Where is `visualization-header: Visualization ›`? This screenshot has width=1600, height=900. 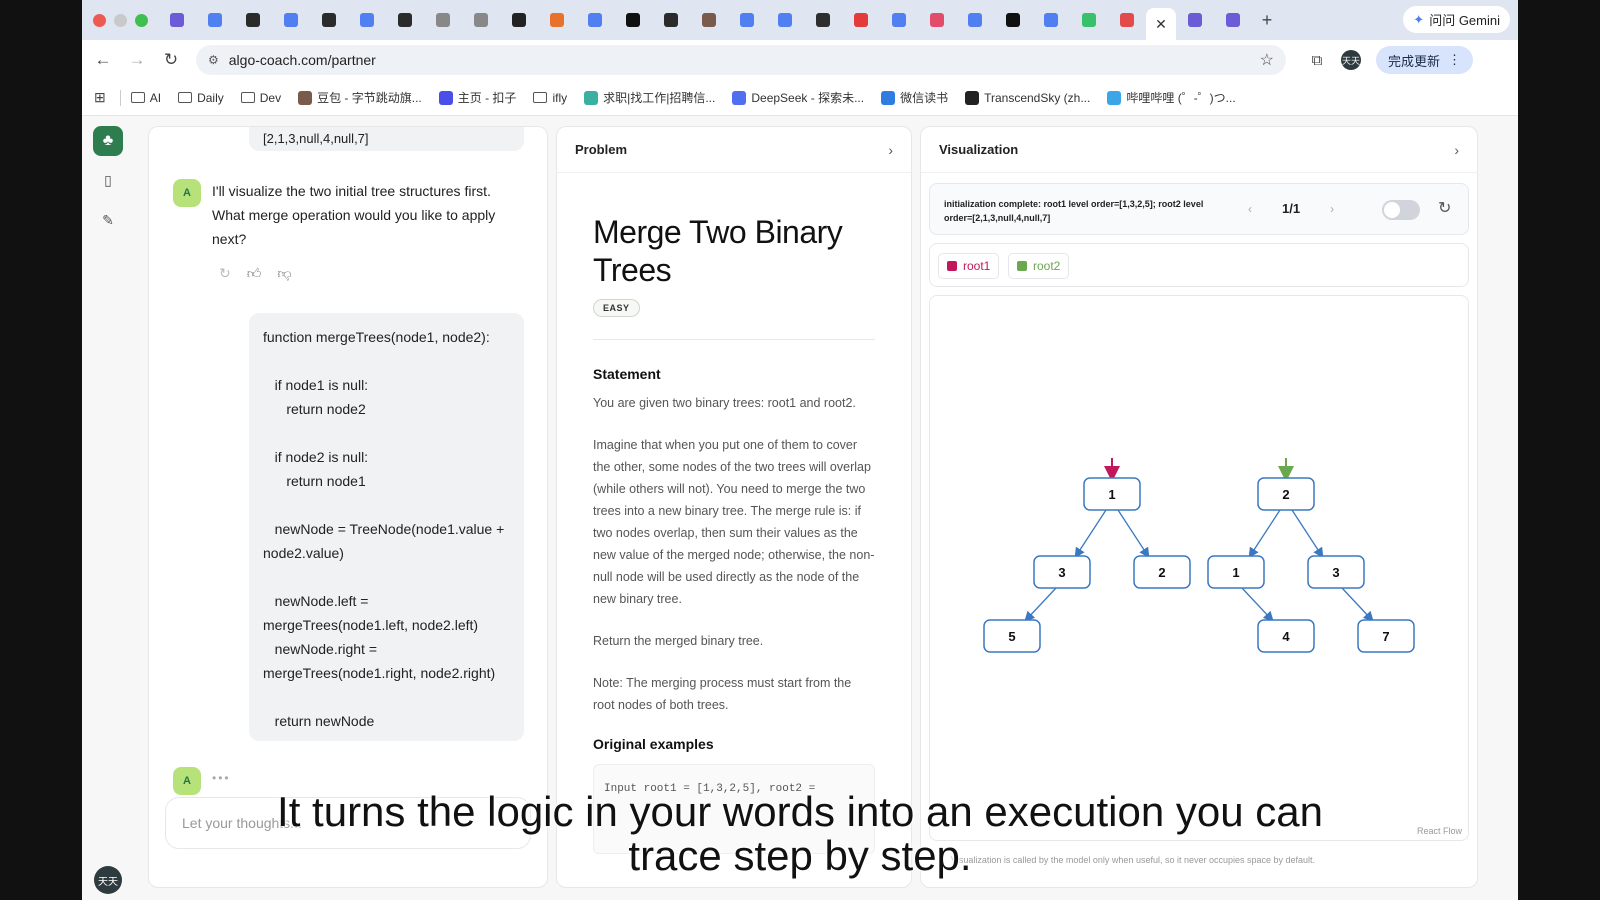 visualization-header: Visualization › is located at coordinates (1199, 150).